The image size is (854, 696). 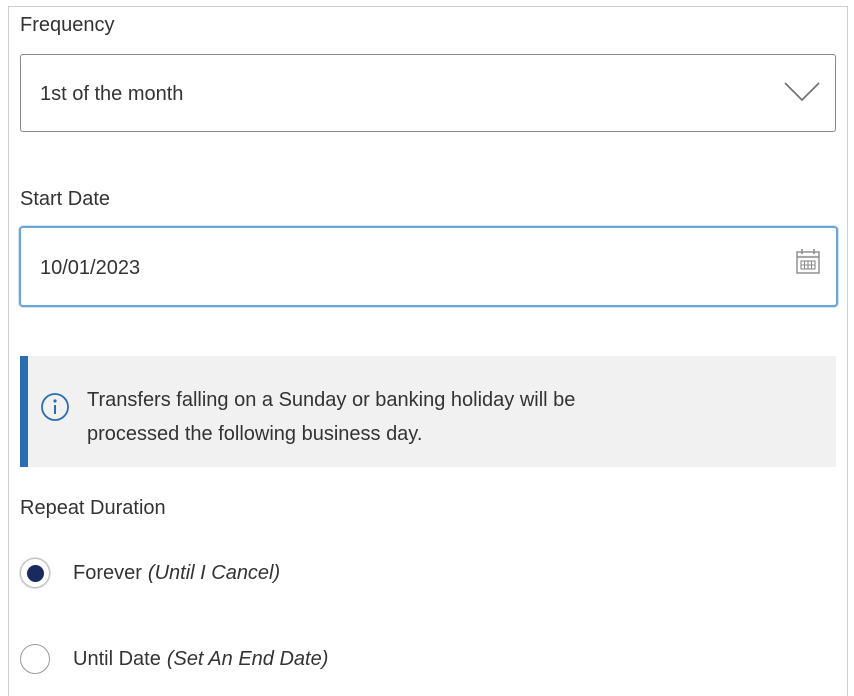 I want to click on until-date-option-hint: (Set An End Date), so click(x=247, y=658).